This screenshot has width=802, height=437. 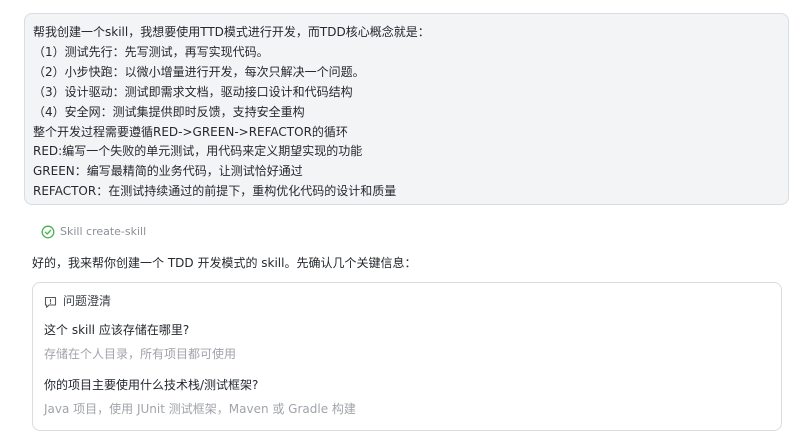 What do you see at coordinates (199, 71) in the screenshot?
I see `user-message-line: （2）小步快跑：以微小增量进行开发，每次只解决一个问题。` at bounding box center [199, 71].